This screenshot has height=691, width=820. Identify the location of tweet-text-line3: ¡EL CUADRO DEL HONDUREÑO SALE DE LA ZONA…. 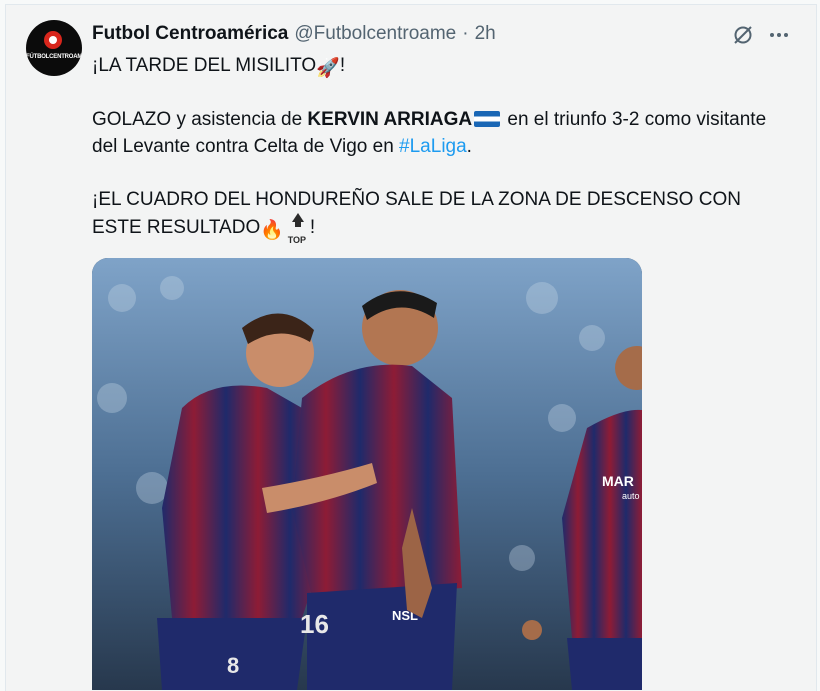
(437, 215).